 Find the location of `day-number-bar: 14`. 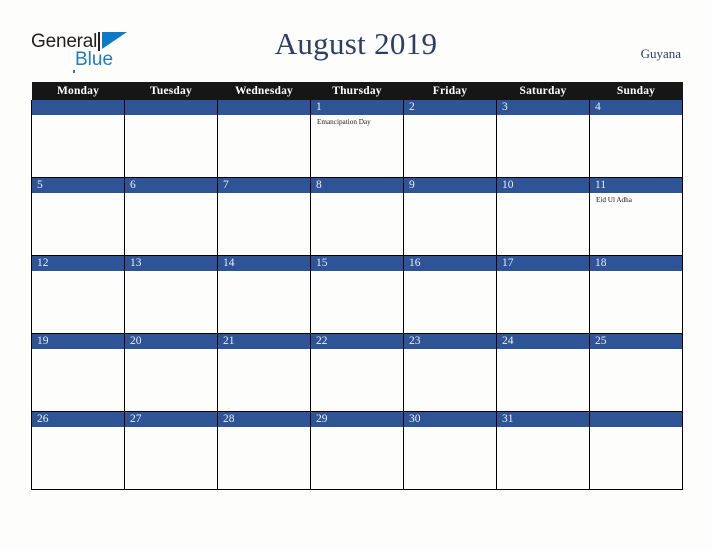

day-number-bar: 14 is located at coordinates (264, 263).